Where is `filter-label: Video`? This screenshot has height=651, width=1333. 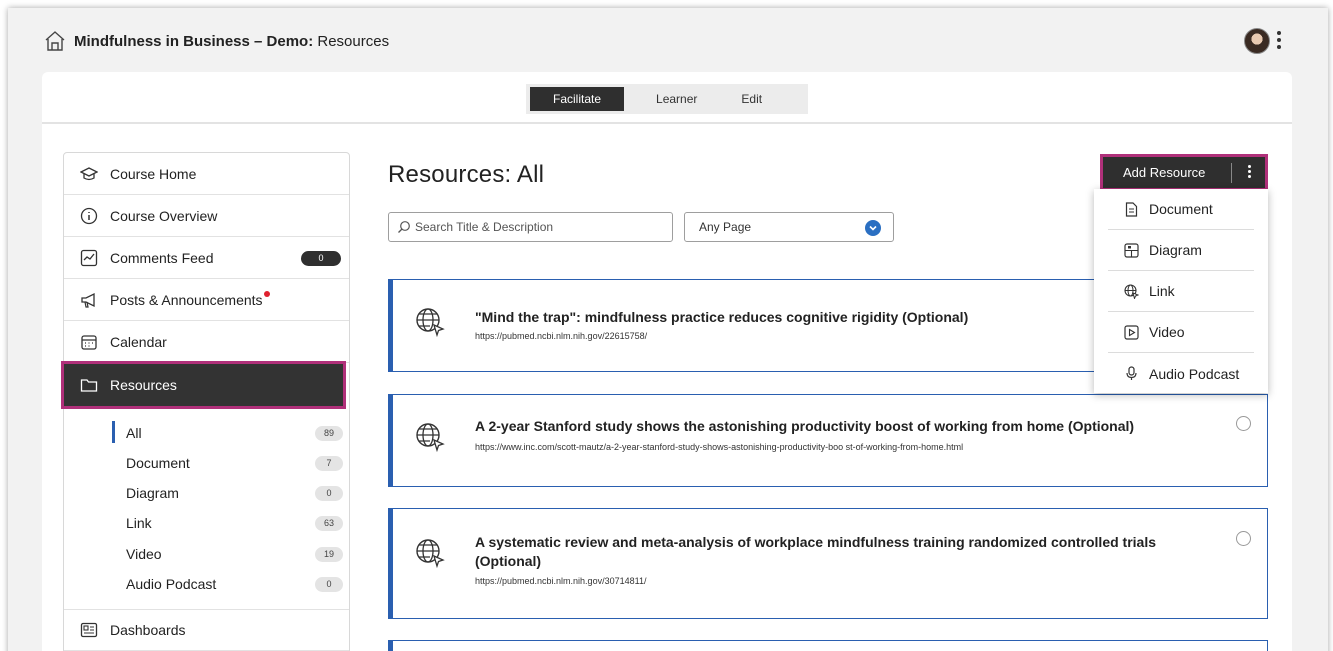 filter-label: Video is located at coordinates (144, 554).